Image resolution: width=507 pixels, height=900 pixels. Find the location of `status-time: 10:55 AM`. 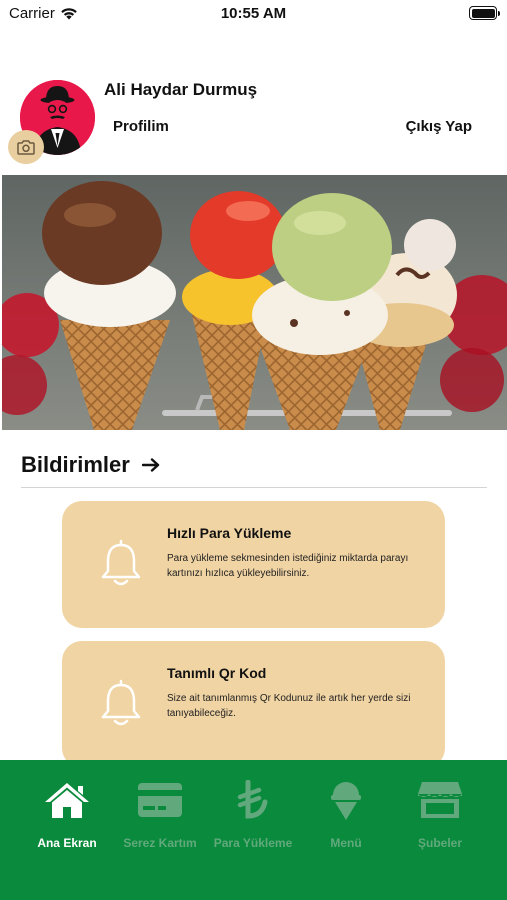

status-time: 10:55 AM is located at coordinates (253, 13).